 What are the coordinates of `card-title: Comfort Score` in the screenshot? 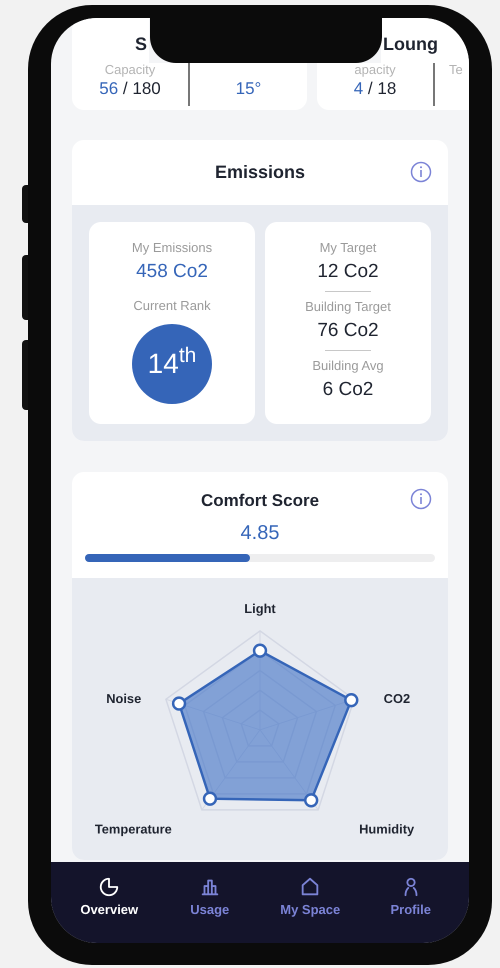 It's located at (260, 501).